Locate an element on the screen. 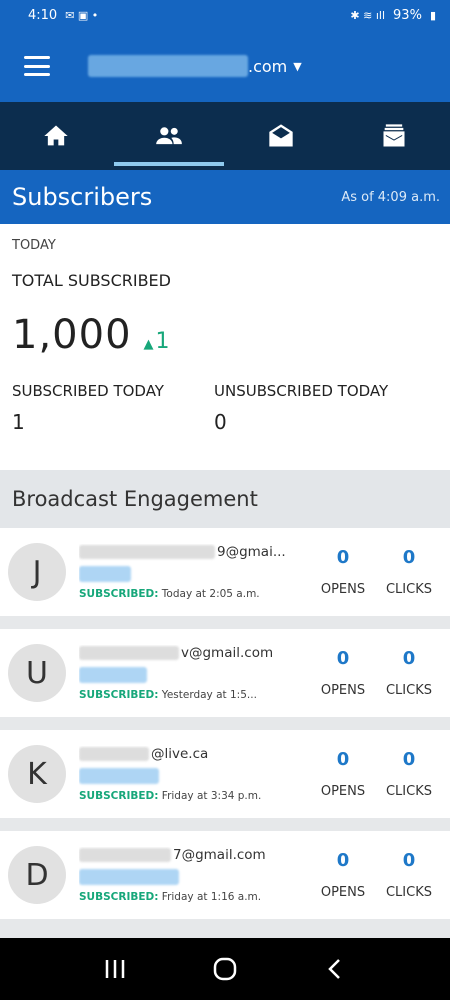 This screenshot has width=450, height=1000. notification-icon: ✉ ▣ • is located at coordinates (82, 15).